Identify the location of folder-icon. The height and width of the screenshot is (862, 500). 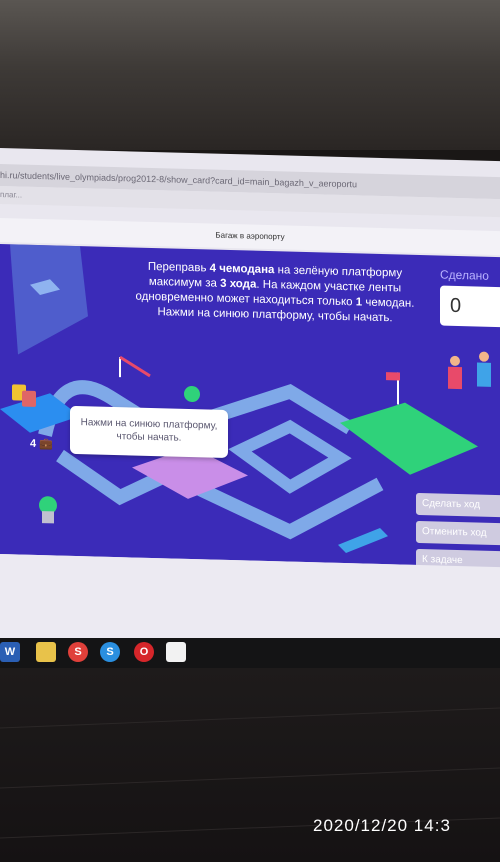
(46, 652).